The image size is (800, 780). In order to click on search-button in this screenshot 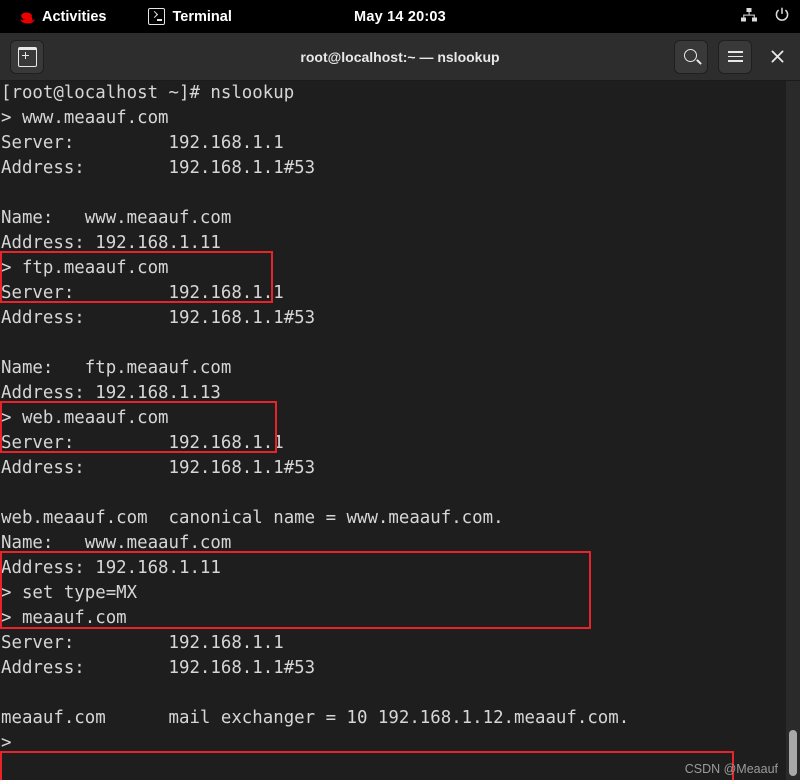, I will do `click(691, 56)`.